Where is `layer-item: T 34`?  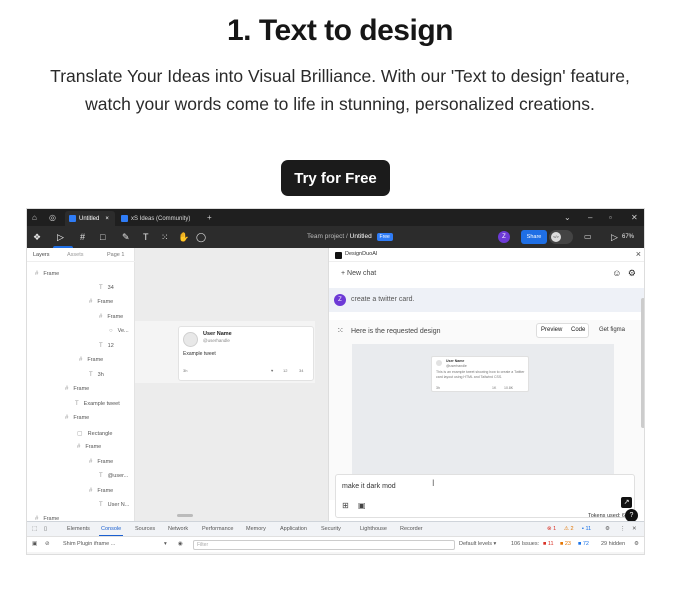 layer-item: T 34 is located at coordinates (106, 288).